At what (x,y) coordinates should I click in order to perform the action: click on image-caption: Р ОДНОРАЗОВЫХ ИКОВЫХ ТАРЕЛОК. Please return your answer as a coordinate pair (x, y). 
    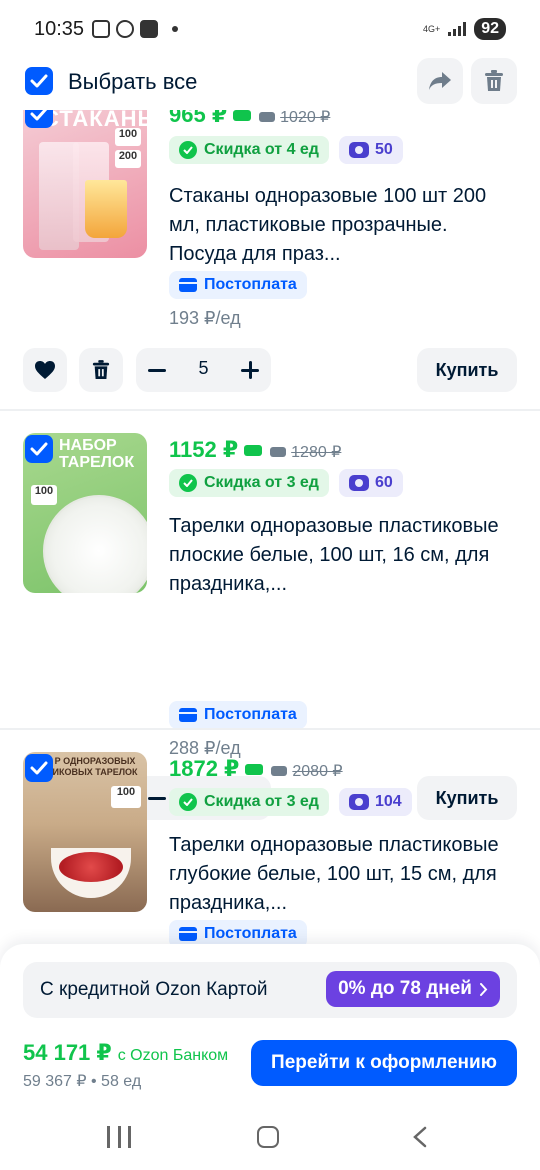
    Looking at the image, I should click on (95, 766).